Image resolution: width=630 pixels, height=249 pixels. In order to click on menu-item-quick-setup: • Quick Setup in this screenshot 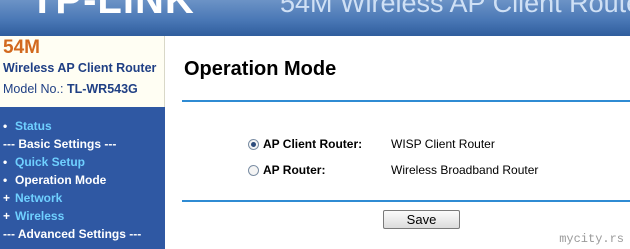, I will do `click(44, 162)`.